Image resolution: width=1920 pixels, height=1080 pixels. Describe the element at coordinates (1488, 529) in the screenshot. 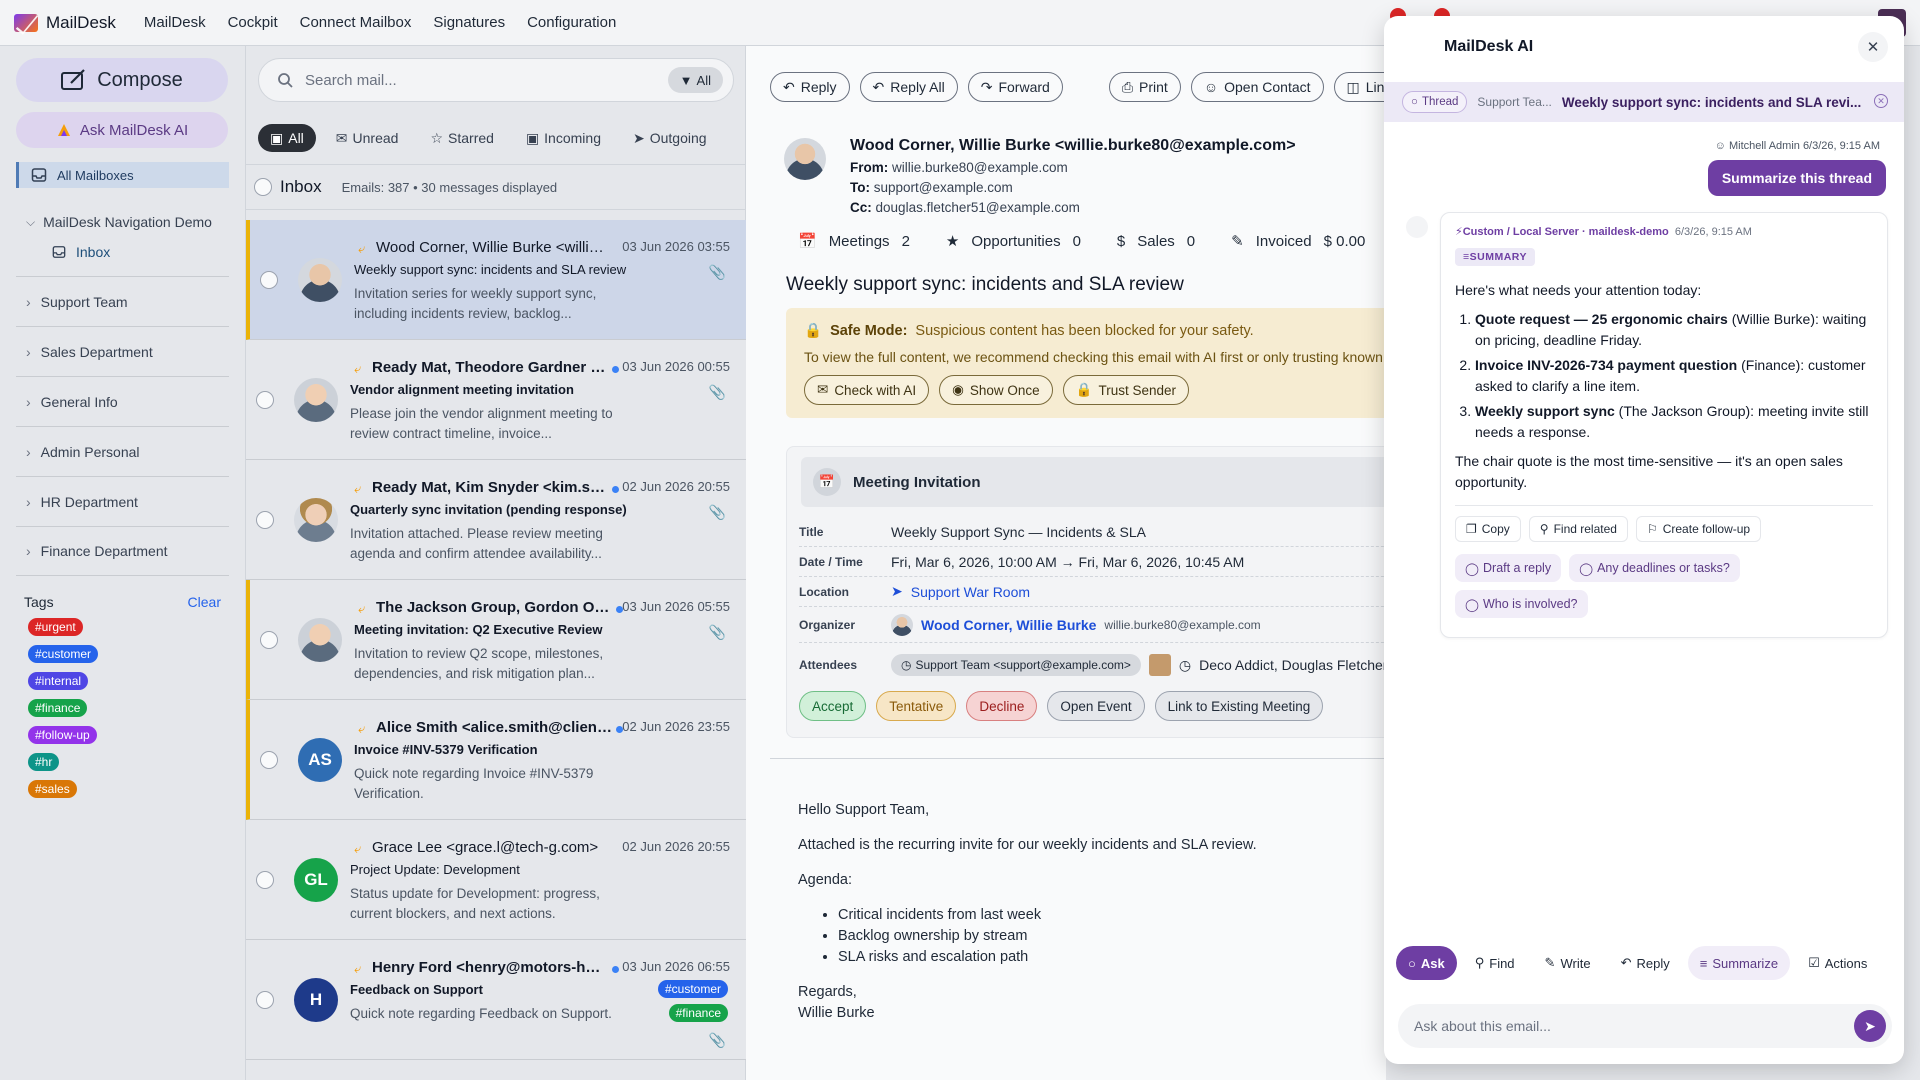

I see `copy-button: ❐ Copy` at that location.